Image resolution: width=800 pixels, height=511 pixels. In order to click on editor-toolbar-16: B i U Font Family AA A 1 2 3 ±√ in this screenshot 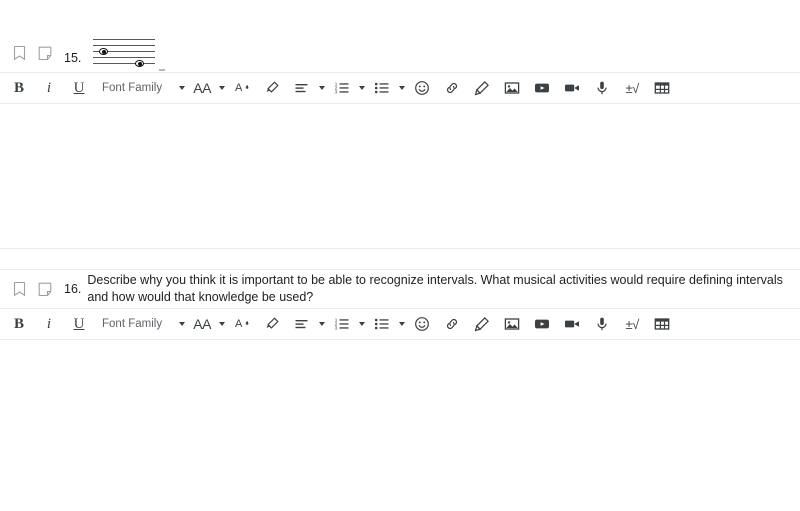, I will do `click(400, 324)`.